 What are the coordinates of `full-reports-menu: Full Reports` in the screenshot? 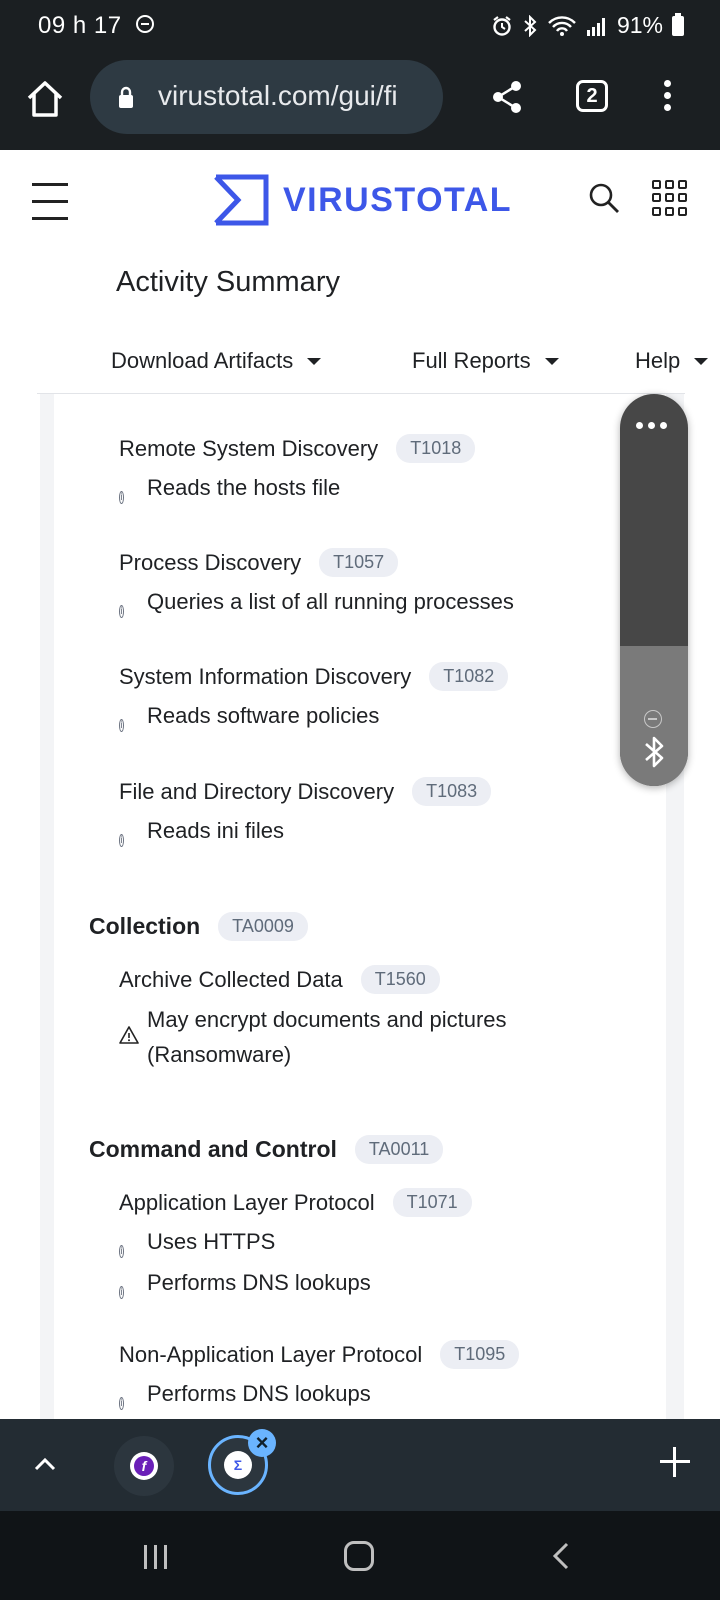 It's located at (485, 361).